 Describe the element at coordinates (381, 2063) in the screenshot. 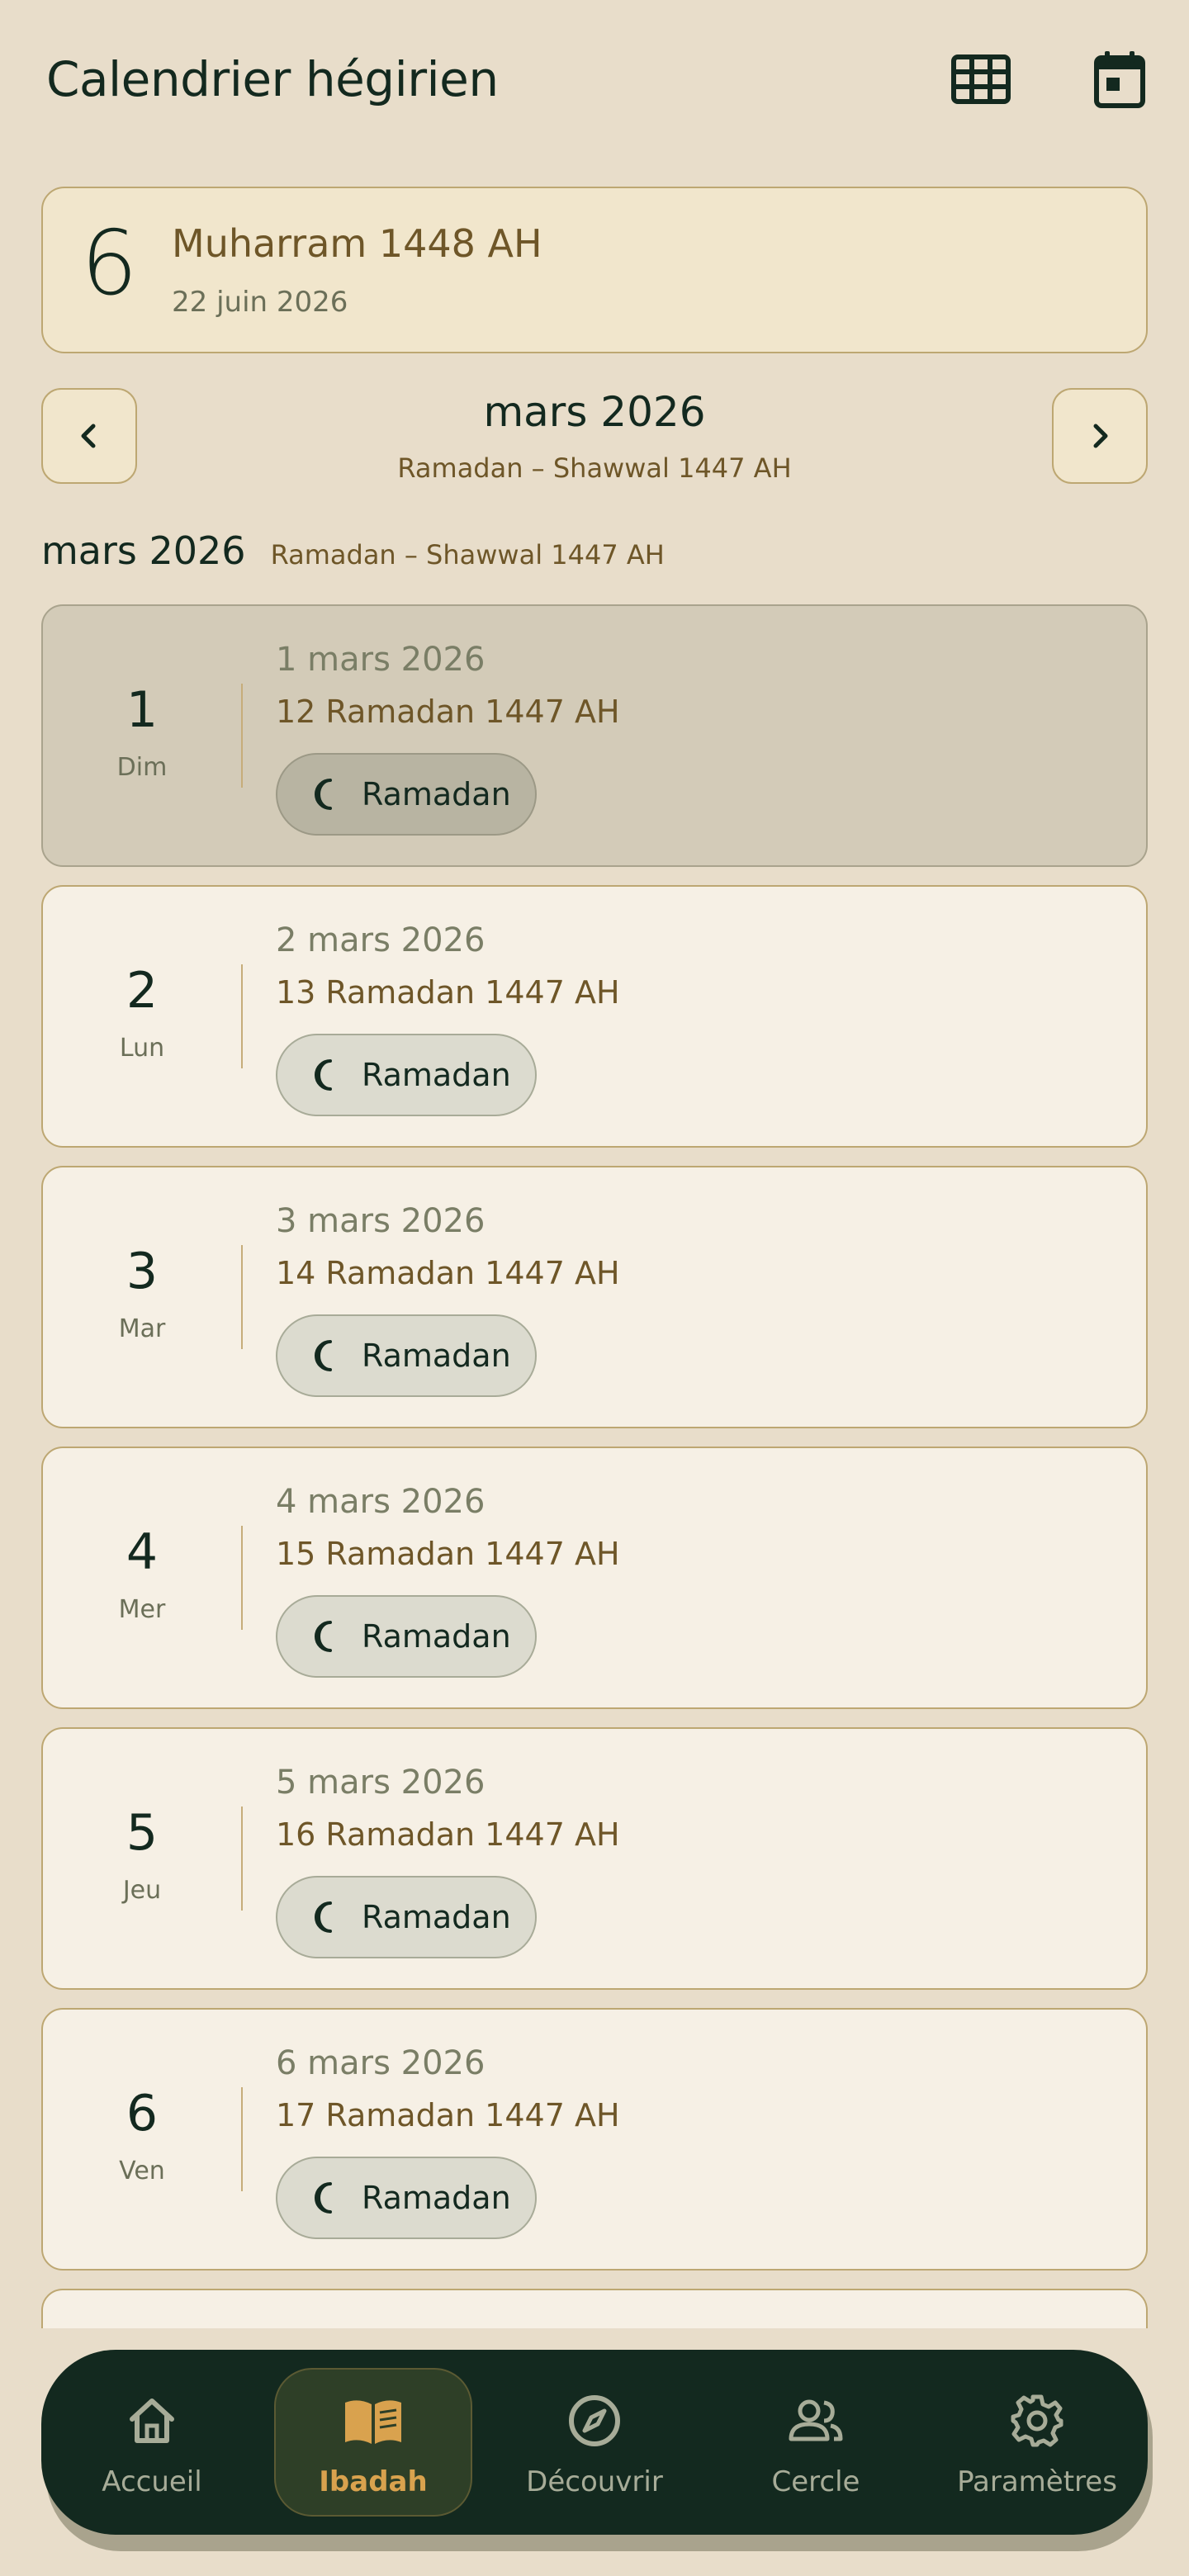

I see `gregorian-date: 6 mars 2026` at that location.